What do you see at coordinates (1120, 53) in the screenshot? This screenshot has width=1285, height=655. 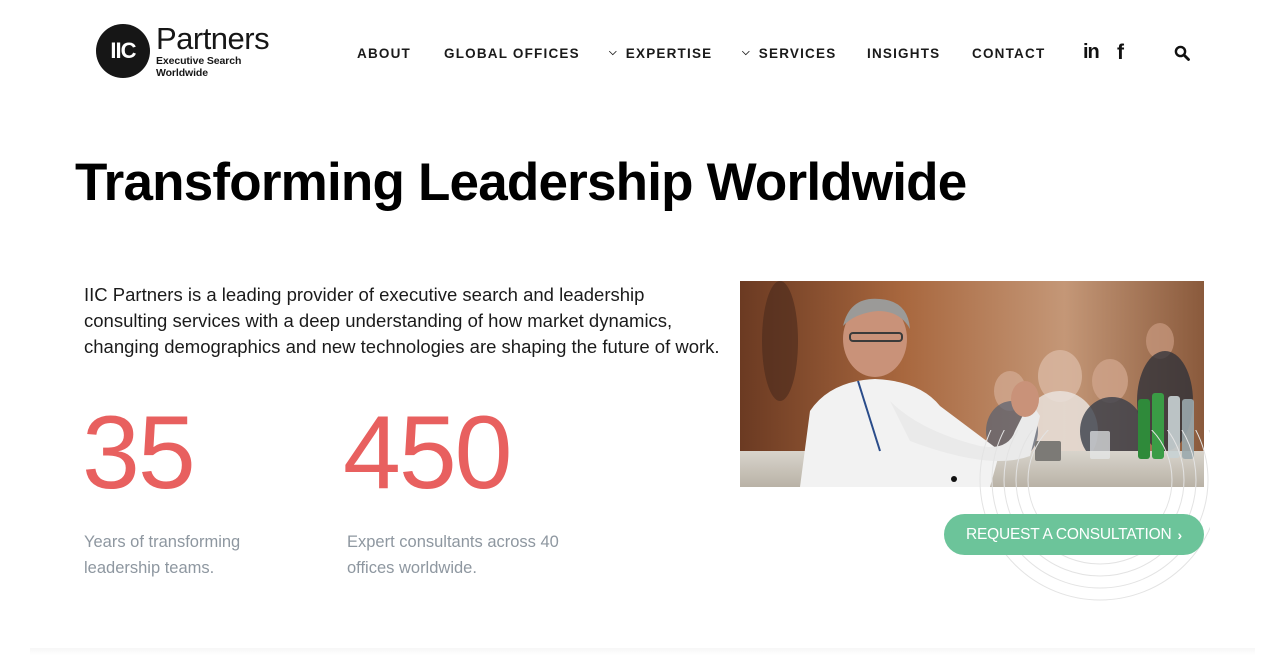 I see `facebook-icon: f` at bounding box center [1120, 53].